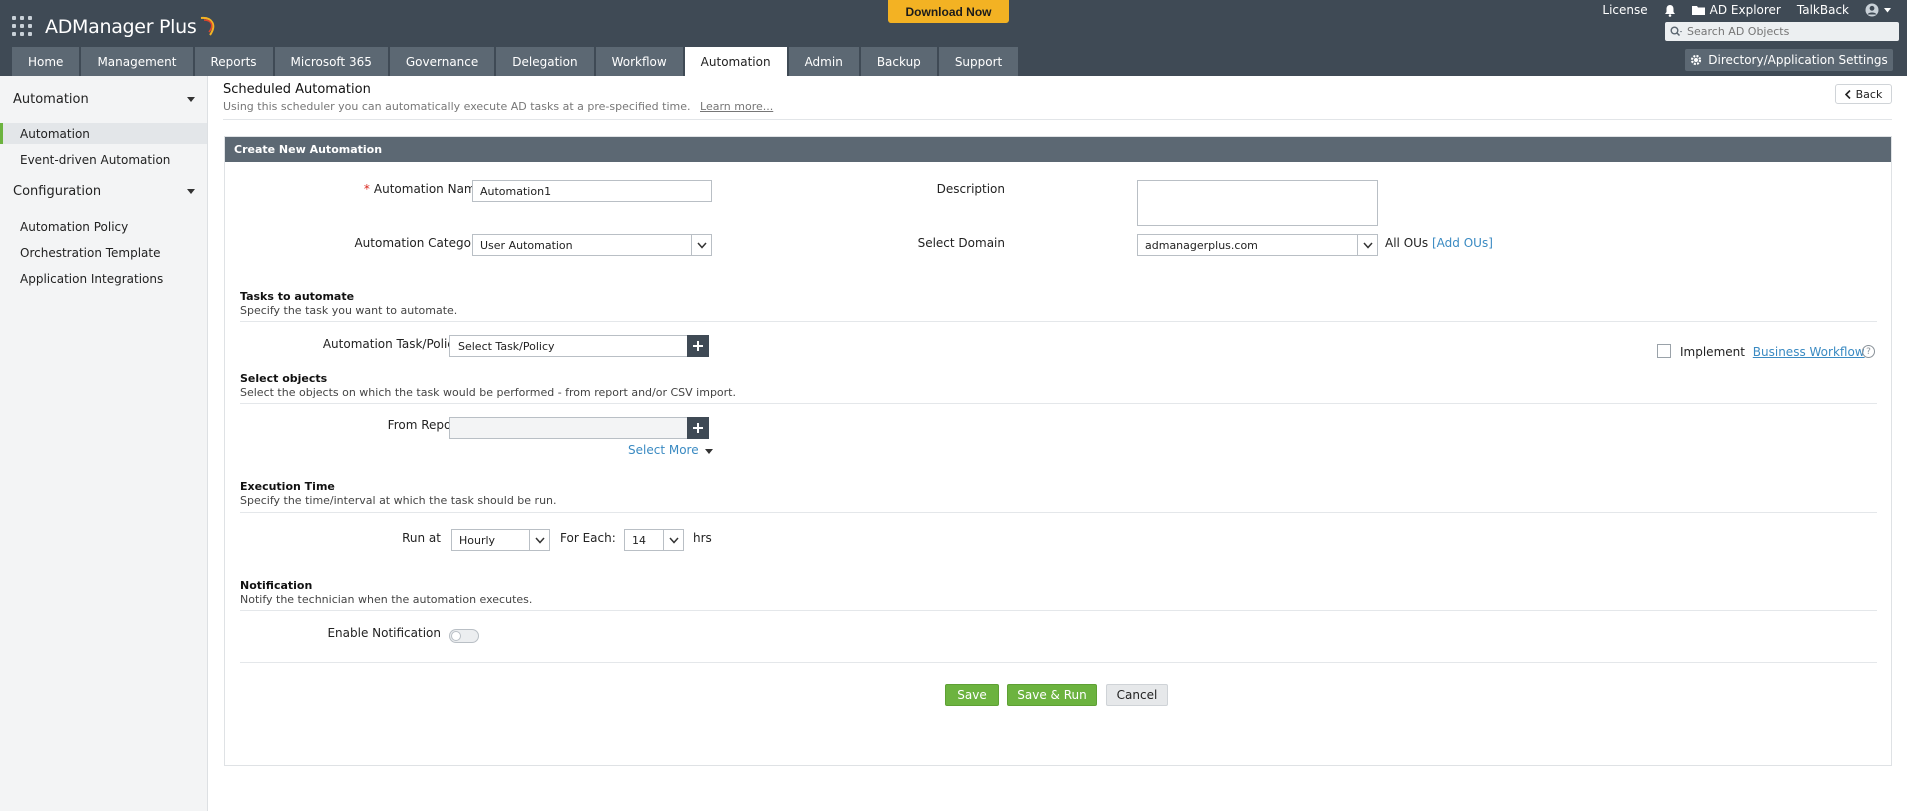 The image size is (1907, 811). Describe the element at coordinates (1745, 10) in the screenshot. I see `ad-explorer-label: AD Explorer` at that location.